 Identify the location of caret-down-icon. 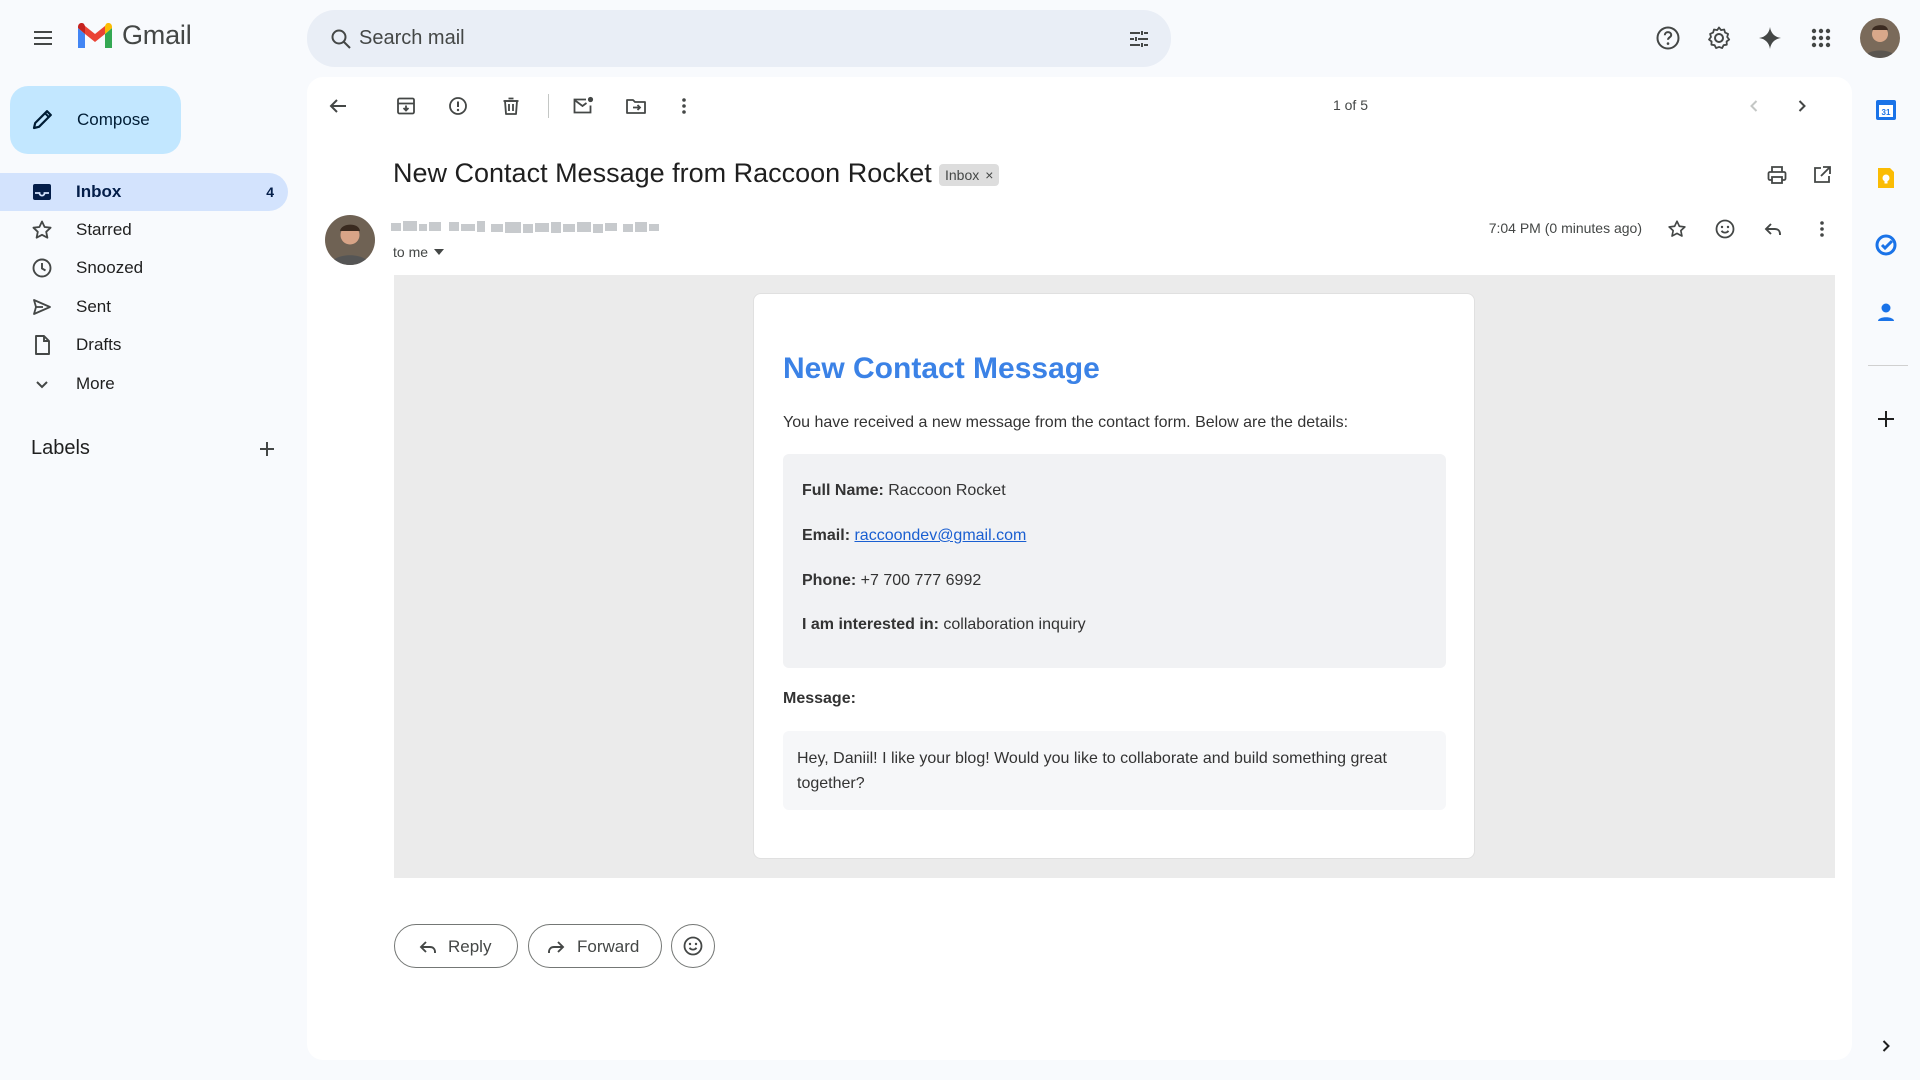
(439, 252).